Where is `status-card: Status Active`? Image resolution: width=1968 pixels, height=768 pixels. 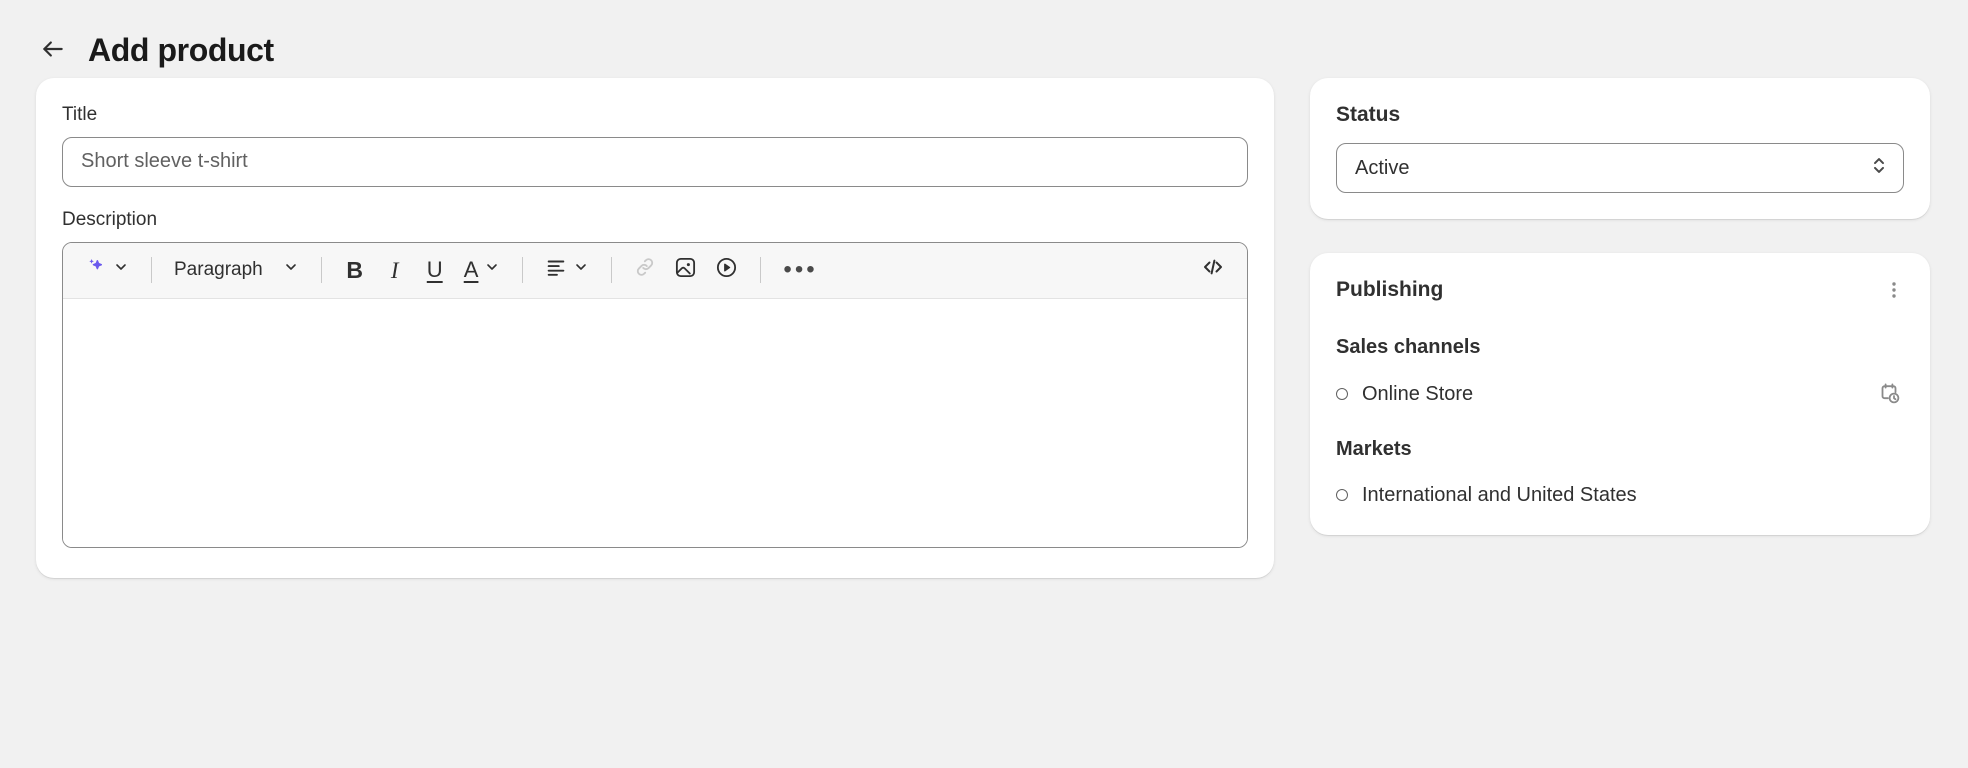
status-card: Status Active is located at coordinates (1620, 149).